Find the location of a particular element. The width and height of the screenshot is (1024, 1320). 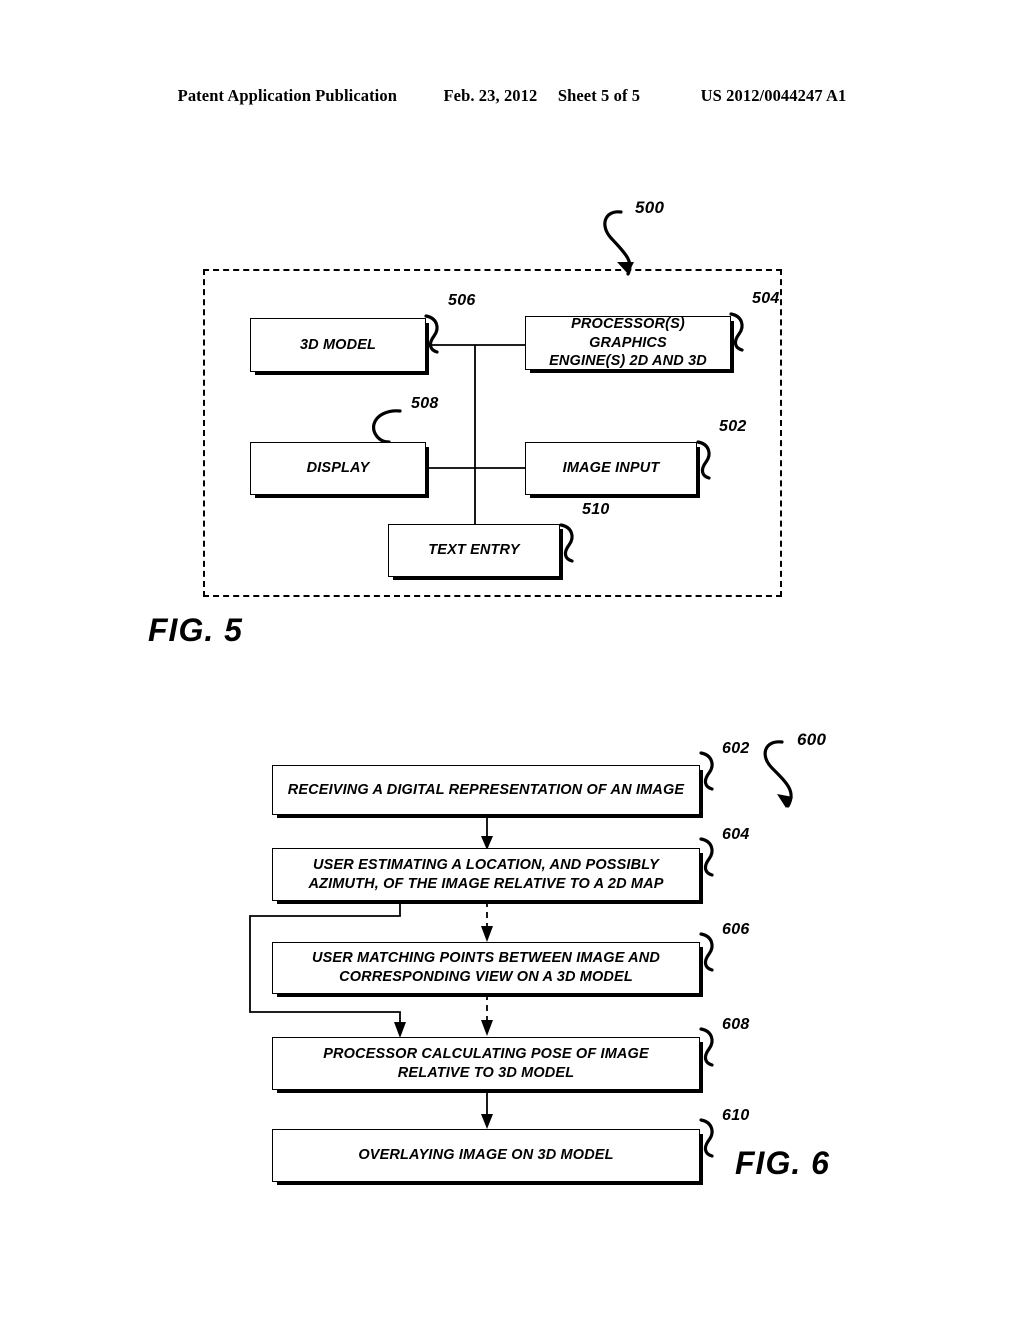

block-text-entry: TEXT ENTRY is located at coordinates (474, 550).